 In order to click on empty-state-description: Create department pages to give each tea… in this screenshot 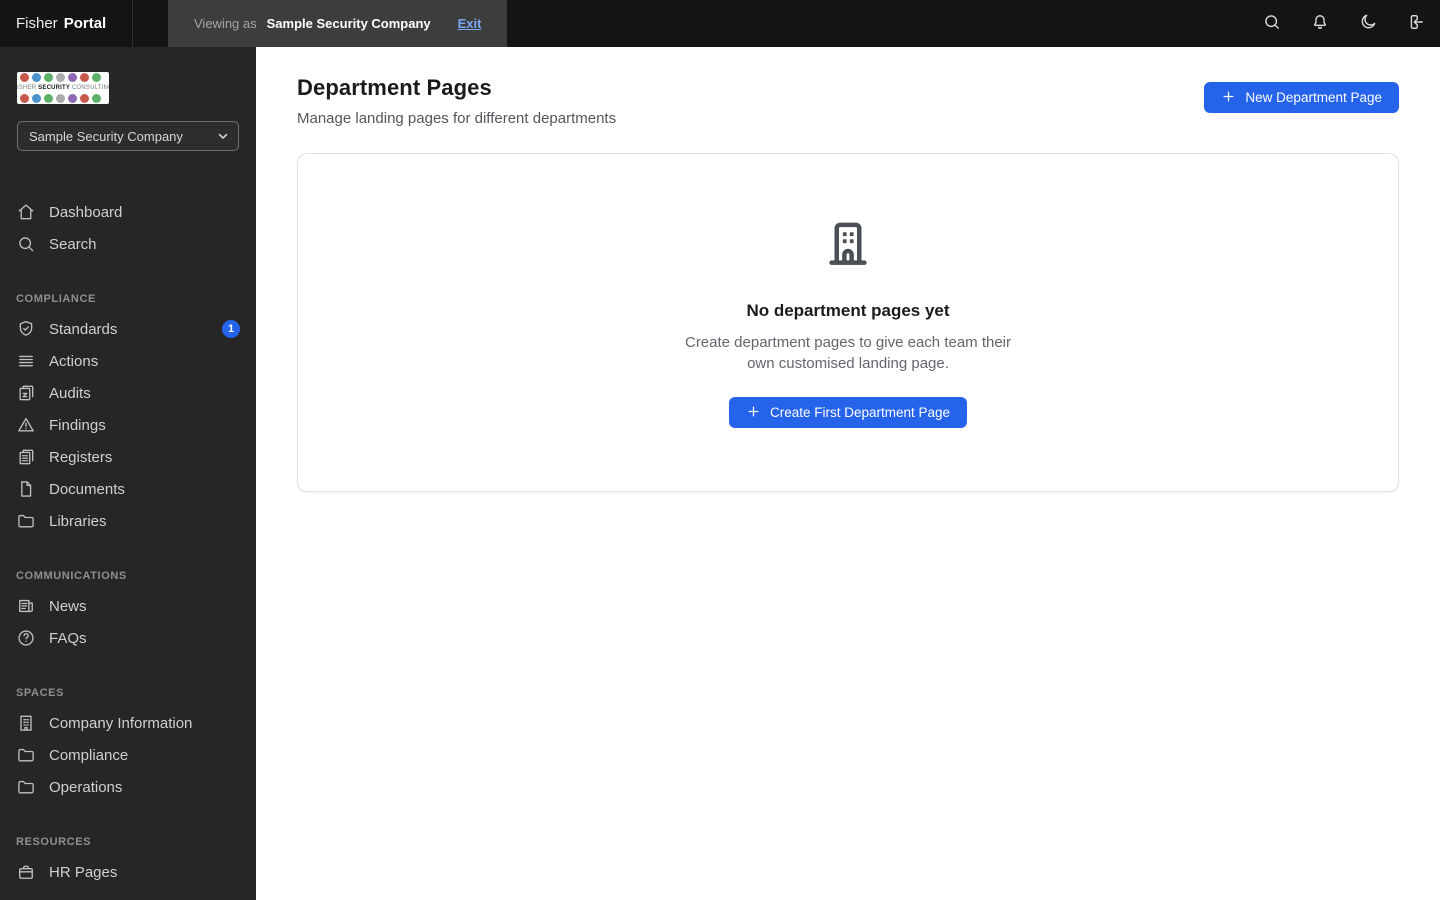, I will do `click(848, 353)`.